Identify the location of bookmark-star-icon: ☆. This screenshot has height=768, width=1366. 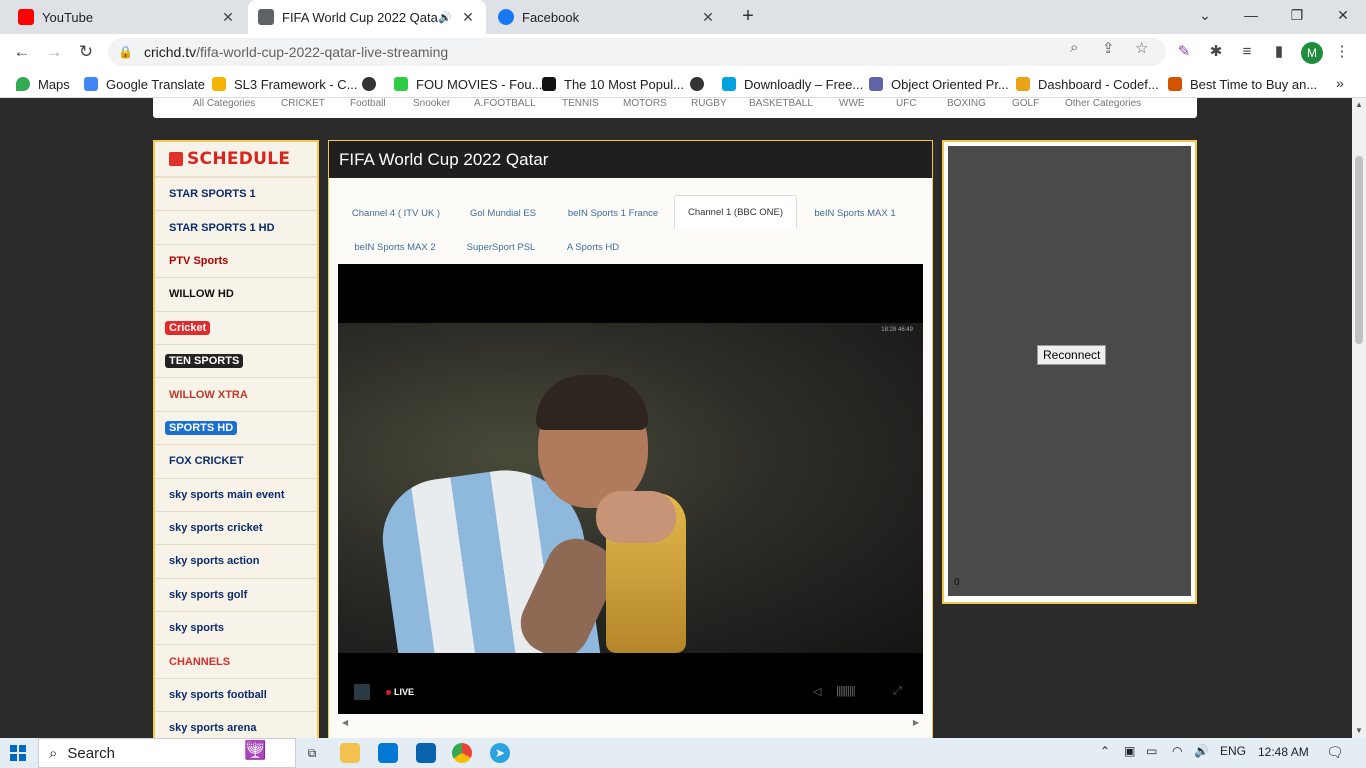
(1141, 48).